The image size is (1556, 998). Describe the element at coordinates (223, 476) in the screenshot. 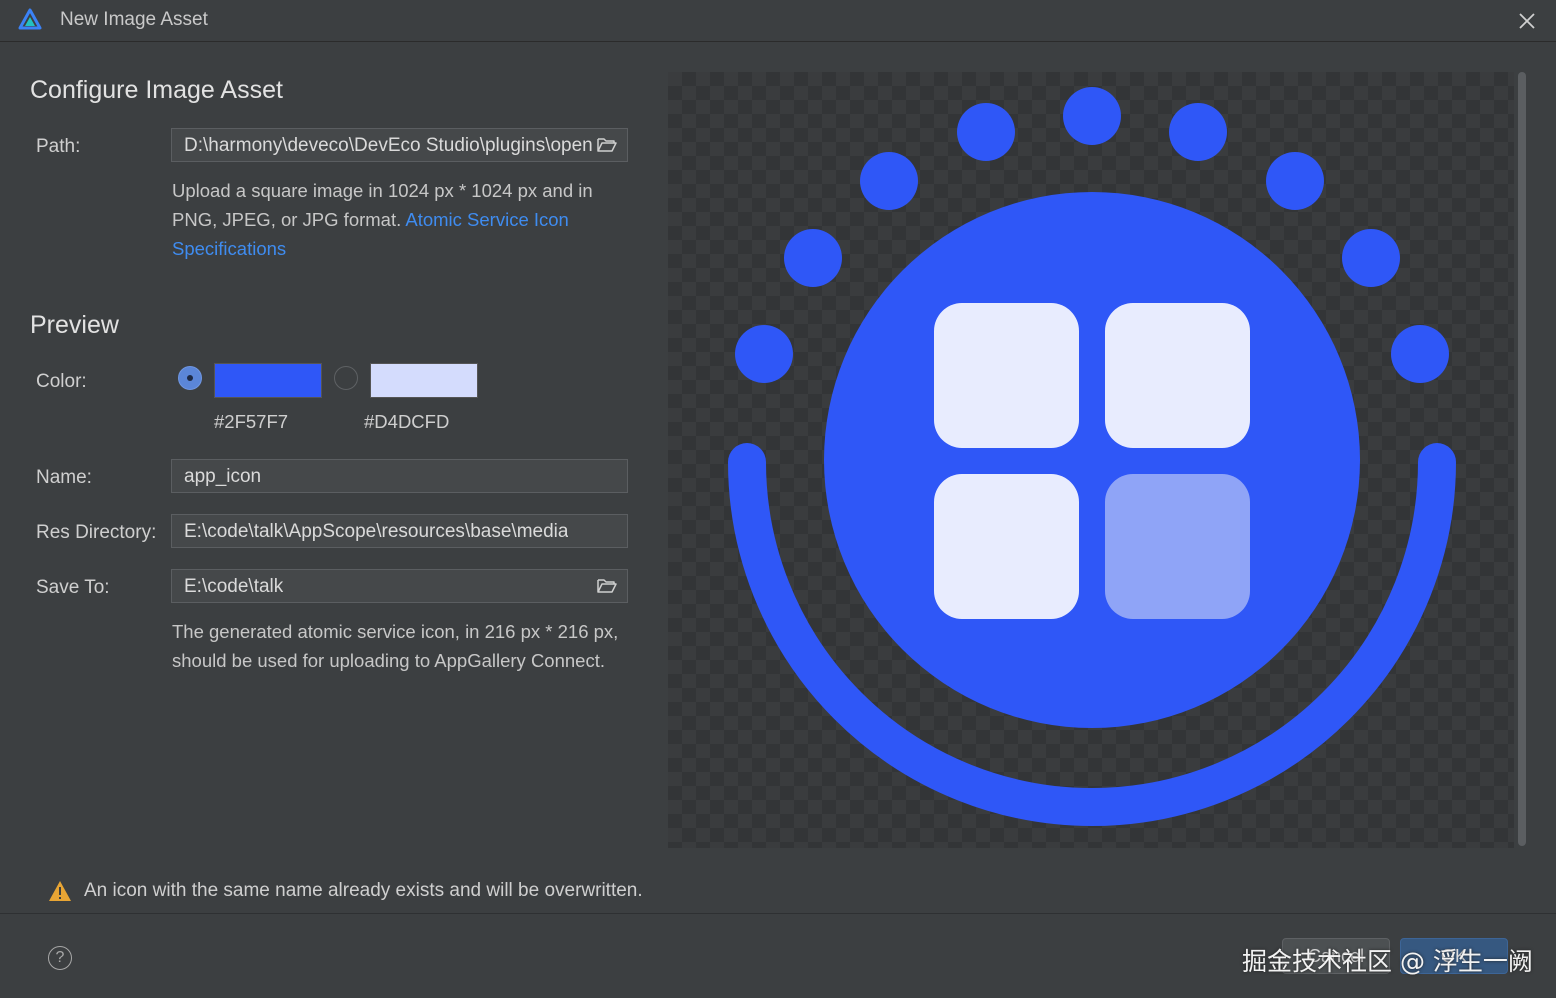

I see `name-value: app_icon` at that location.